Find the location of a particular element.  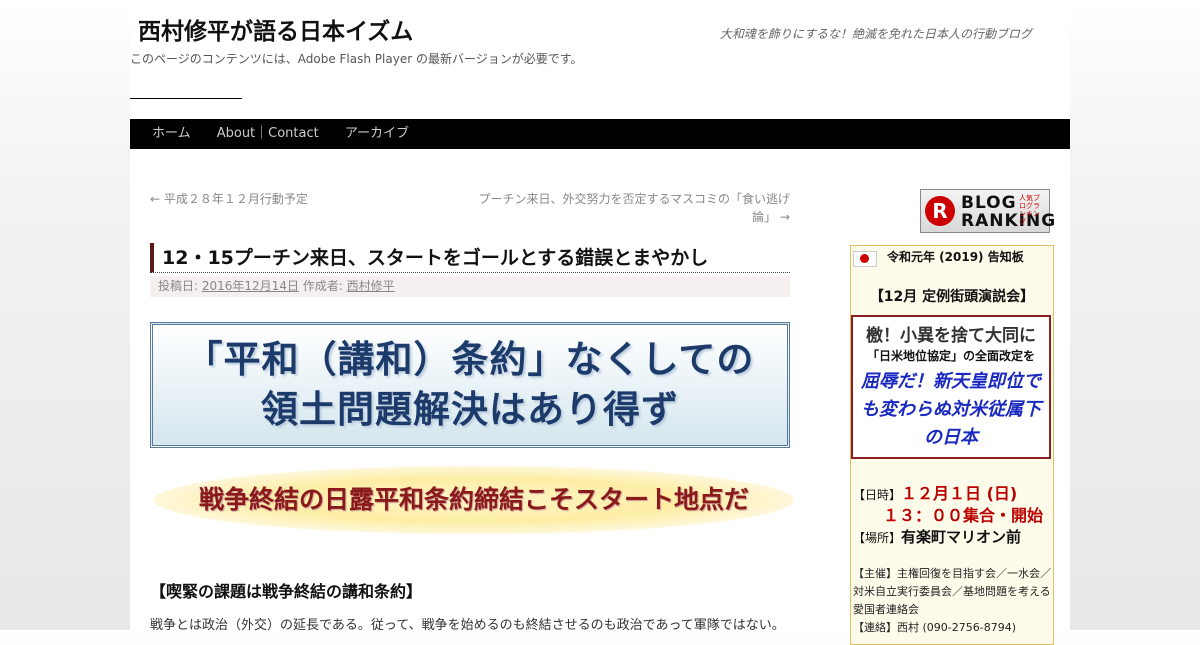

post-title: 12・15プーチン来日、スタートをゴールとする錯誤とまやかし is located at coordinates (470, 258).